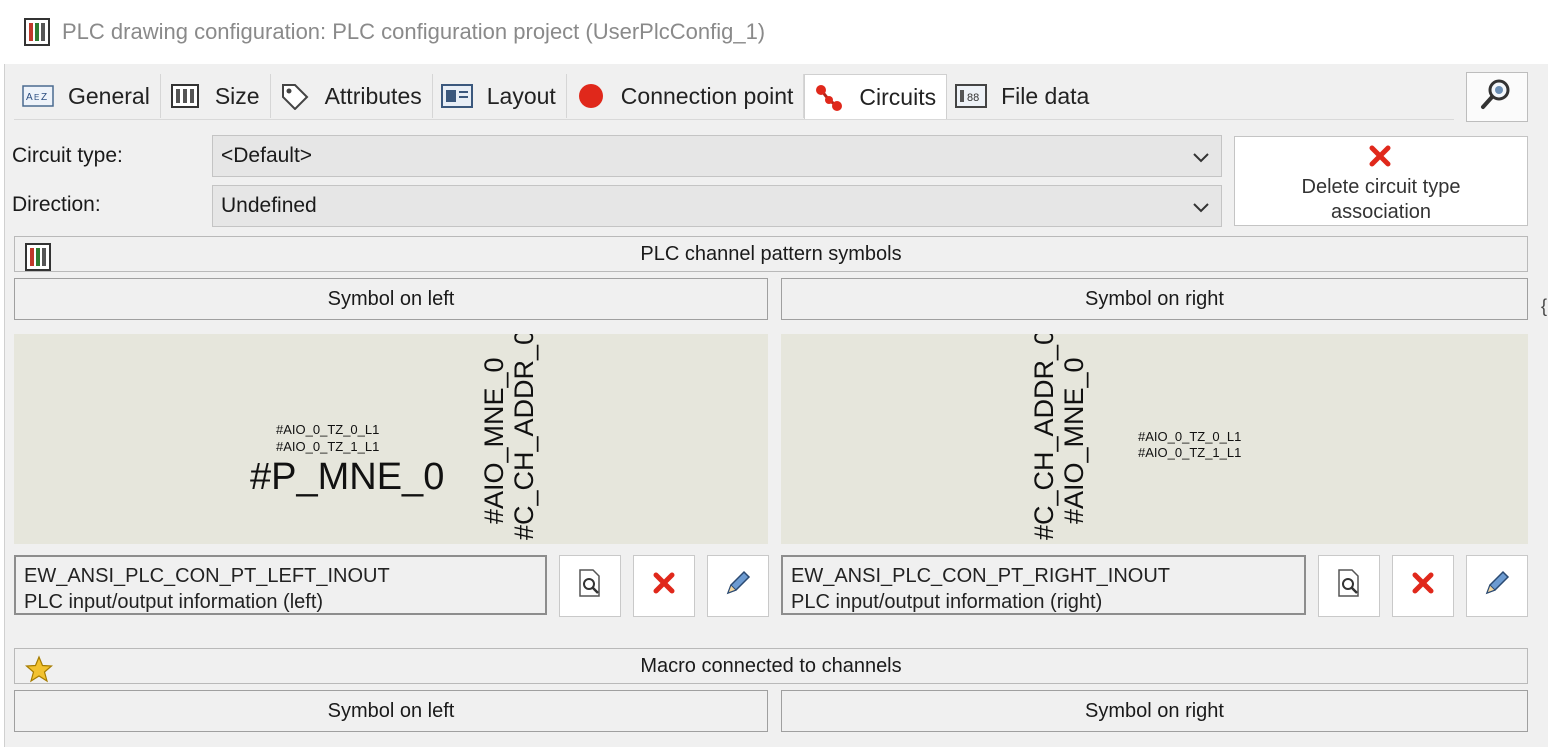 Image resolution: width=1552 pixels, height=747 pixels. I want to click on plc-channel-pattern-section-header: PLC channel pattern symbols, so click(771, 254).